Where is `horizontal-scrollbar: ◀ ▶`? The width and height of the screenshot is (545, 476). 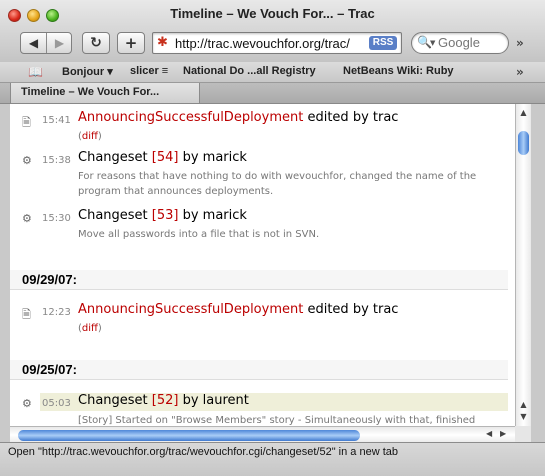
horizontal-scrollbar: ◀ ▶ is located at coordinates (262, 434).